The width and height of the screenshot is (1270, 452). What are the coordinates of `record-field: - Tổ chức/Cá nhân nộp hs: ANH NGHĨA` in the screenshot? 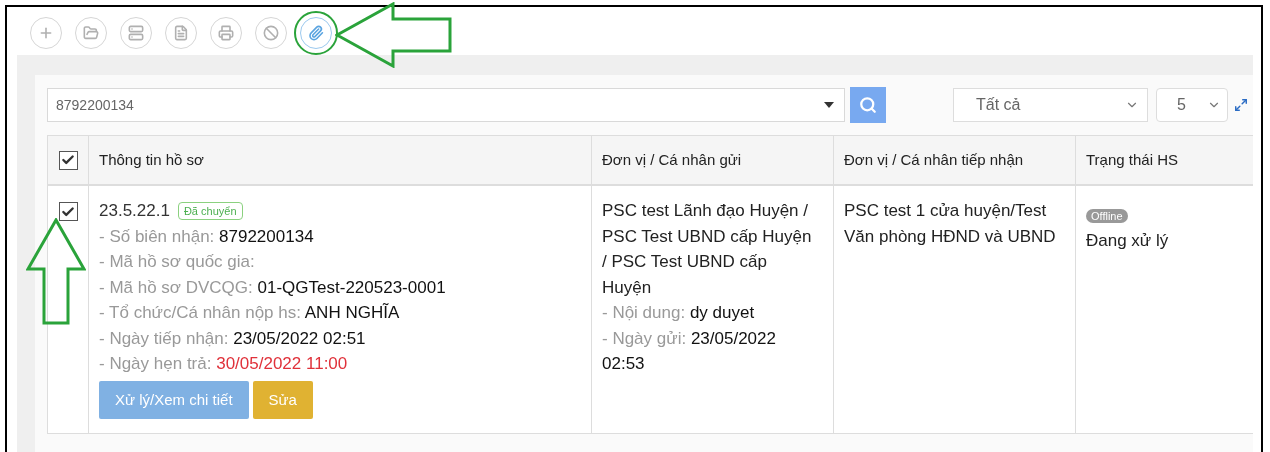 It's located at (340, 313).